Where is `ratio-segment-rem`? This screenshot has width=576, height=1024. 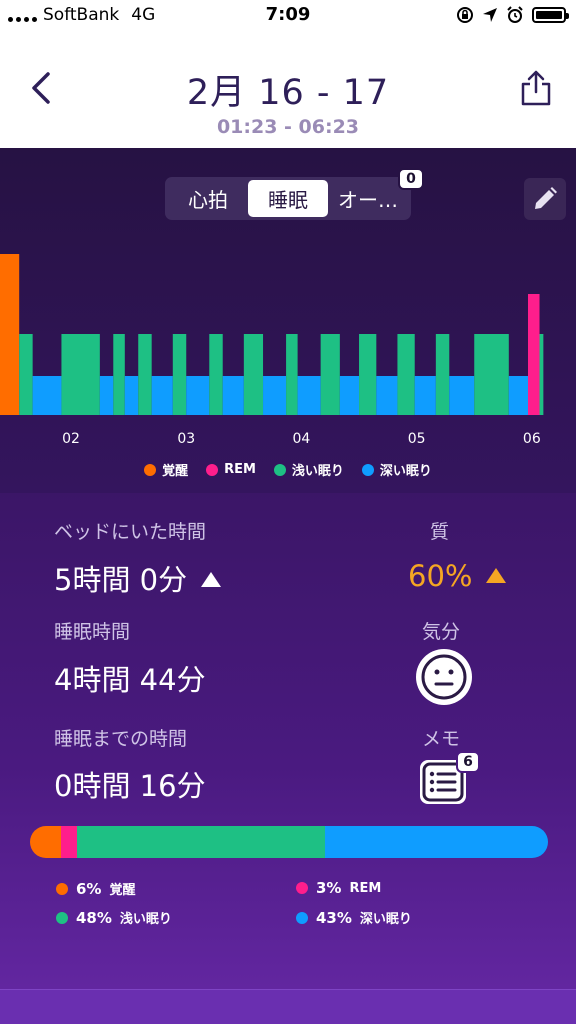 ratio-segment-rem is located at coordinates (69, 842).